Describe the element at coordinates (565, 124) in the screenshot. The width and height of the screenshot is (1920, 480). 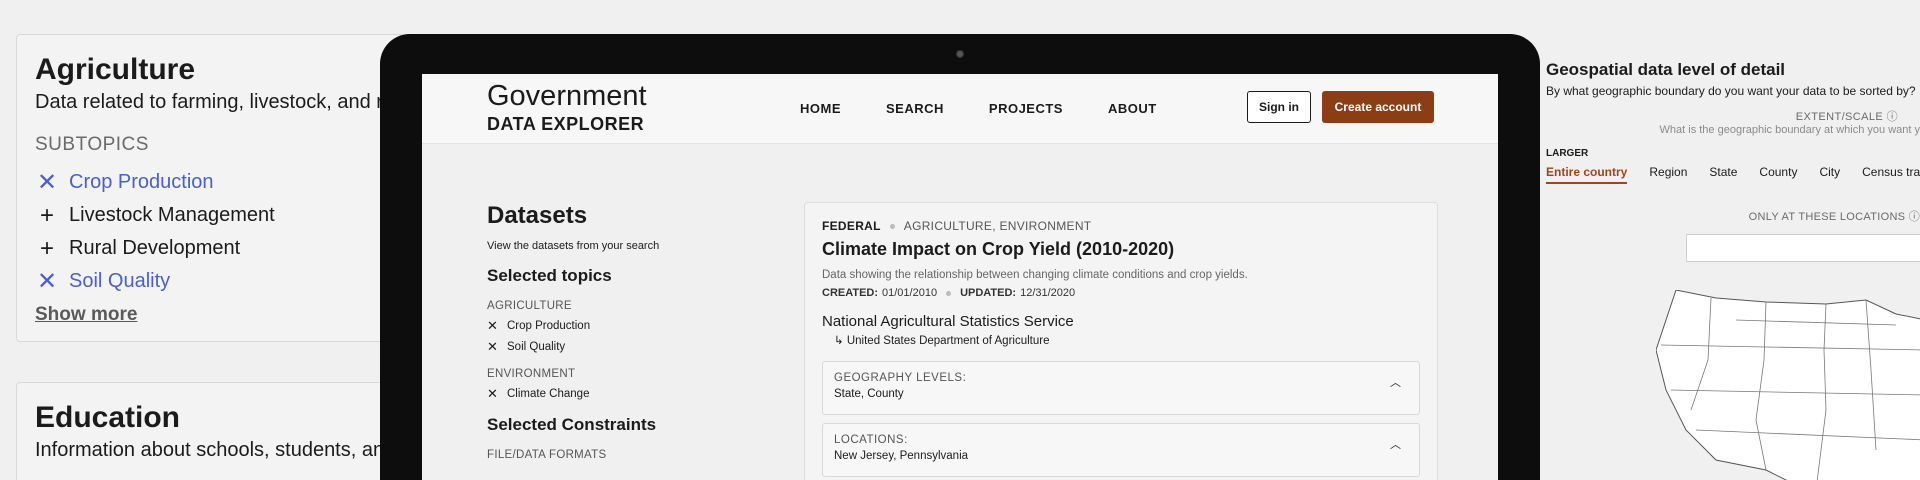
I see `logo-data-explorer: DATA EXPLORER` at that location.